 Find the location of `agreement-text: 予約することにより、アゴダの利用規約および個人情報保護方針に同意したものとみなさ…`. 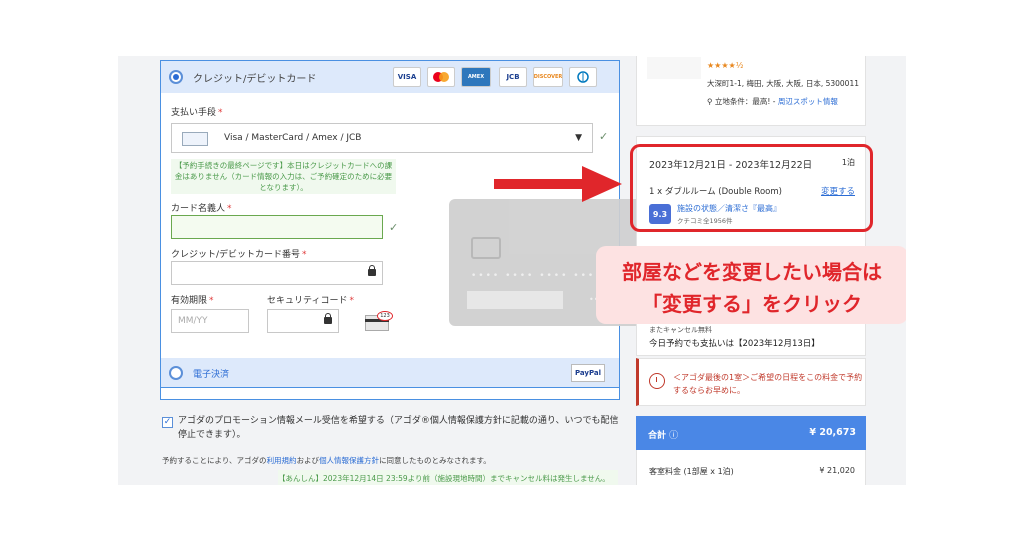

agreement-text: 予約することにより、アゴダの利用規約および個人情報保護方針に同意したものとみなさ… is located at coordinates (326, 460).